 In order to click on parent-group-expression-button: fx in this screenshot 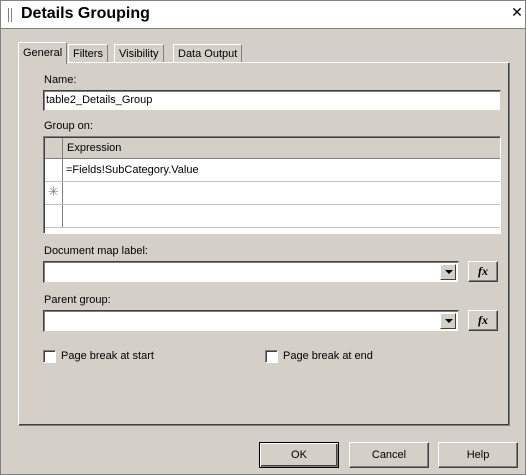, I will do `click(483, 320)`.